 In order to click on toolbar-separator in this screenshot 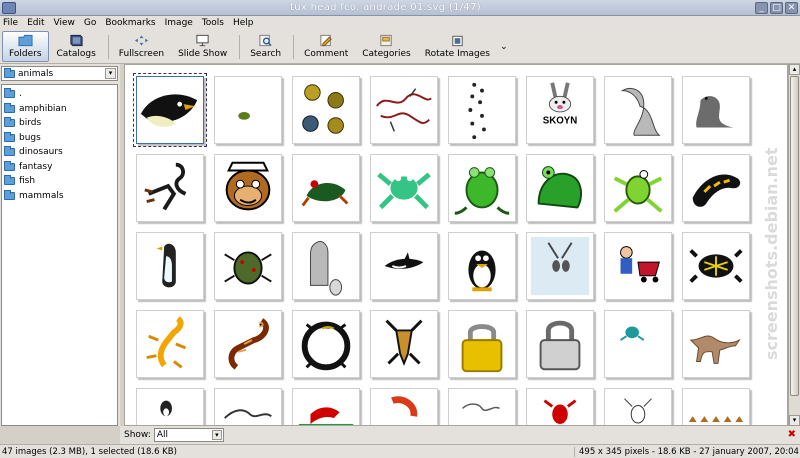, I will do `click(240, 46)`.